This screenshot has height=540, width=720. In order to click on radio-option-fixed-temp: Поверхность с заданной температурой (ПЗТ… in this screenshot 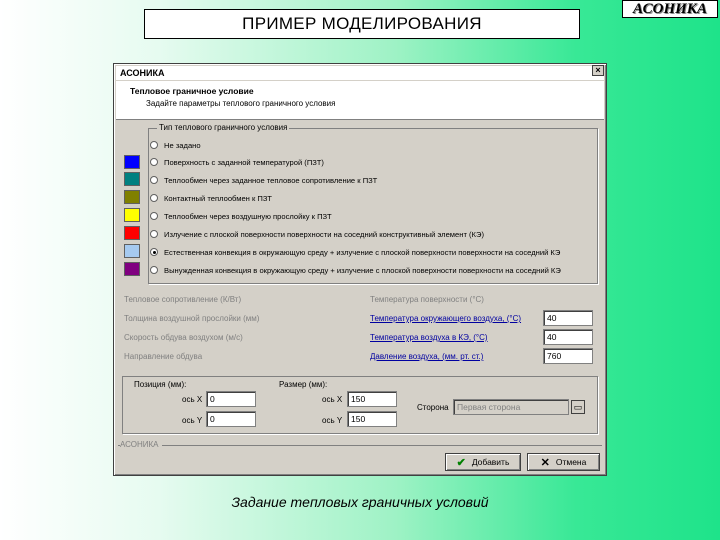, I will do `click(237, 162)`.